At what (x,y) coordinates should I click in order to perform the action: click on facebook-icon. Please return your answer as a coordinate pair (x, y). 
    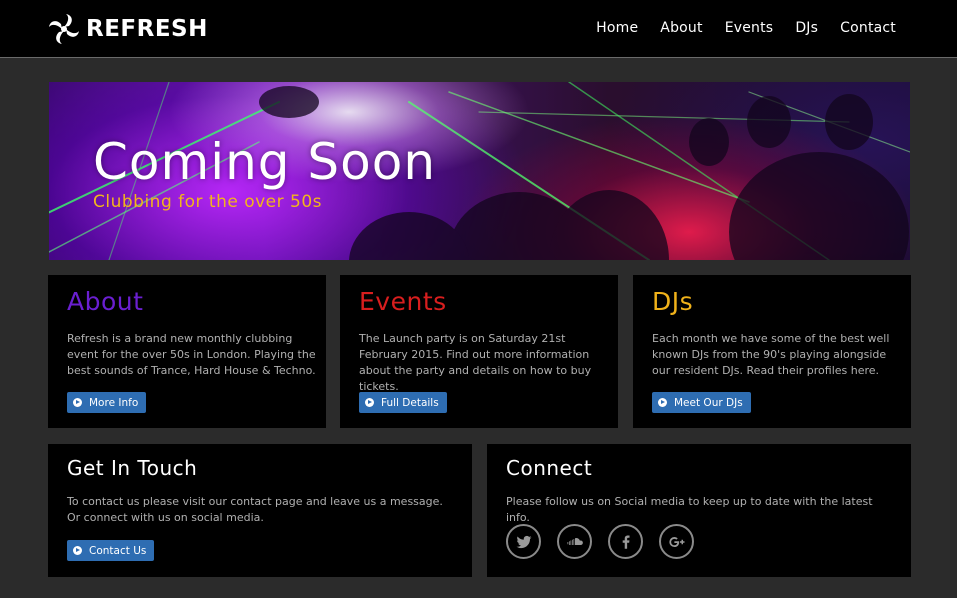
    Looking at the image, I should click on (626, 541).